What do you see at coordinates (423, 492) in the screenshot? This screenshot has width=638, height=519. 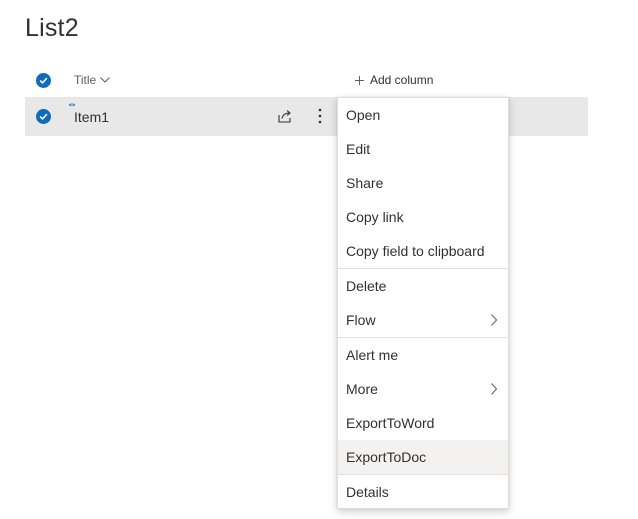 I see `menu-item-details: Details` at bounding box center [423, 492].